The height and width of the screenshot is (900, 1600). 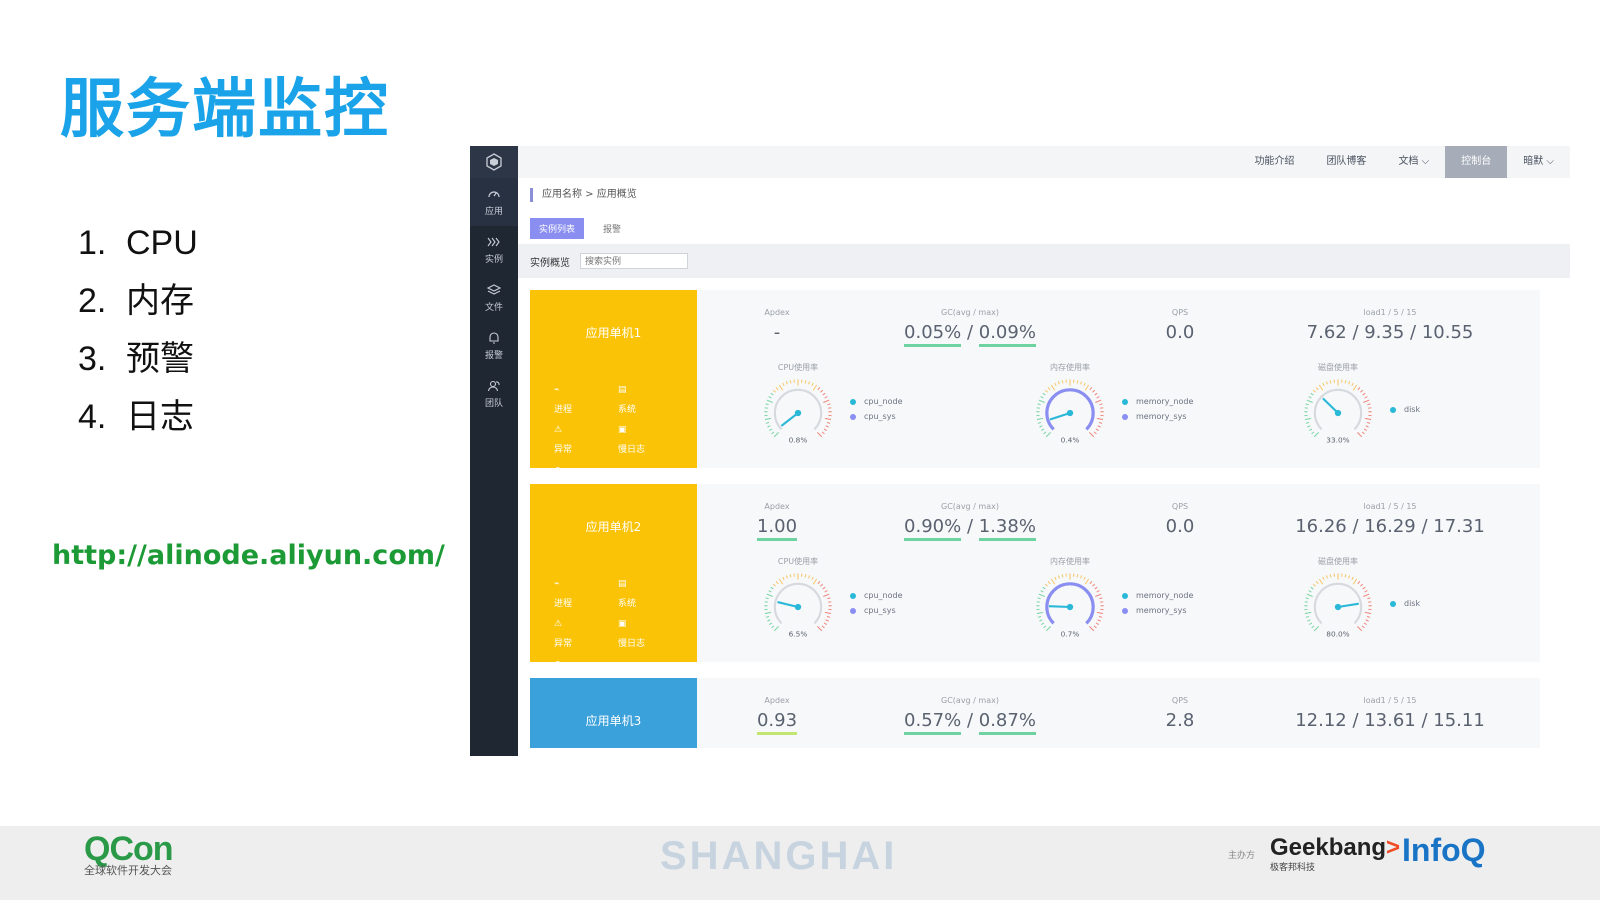 I want to click on disk-legend: disk, so click(x=1405, y=603).